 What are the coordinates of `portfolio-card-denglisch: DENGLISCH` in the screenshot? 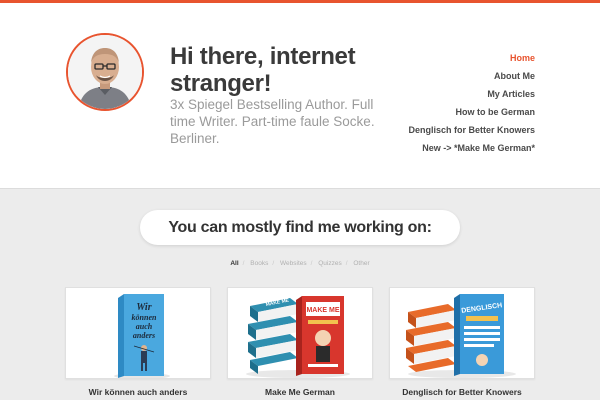 It's located at (462, 333).